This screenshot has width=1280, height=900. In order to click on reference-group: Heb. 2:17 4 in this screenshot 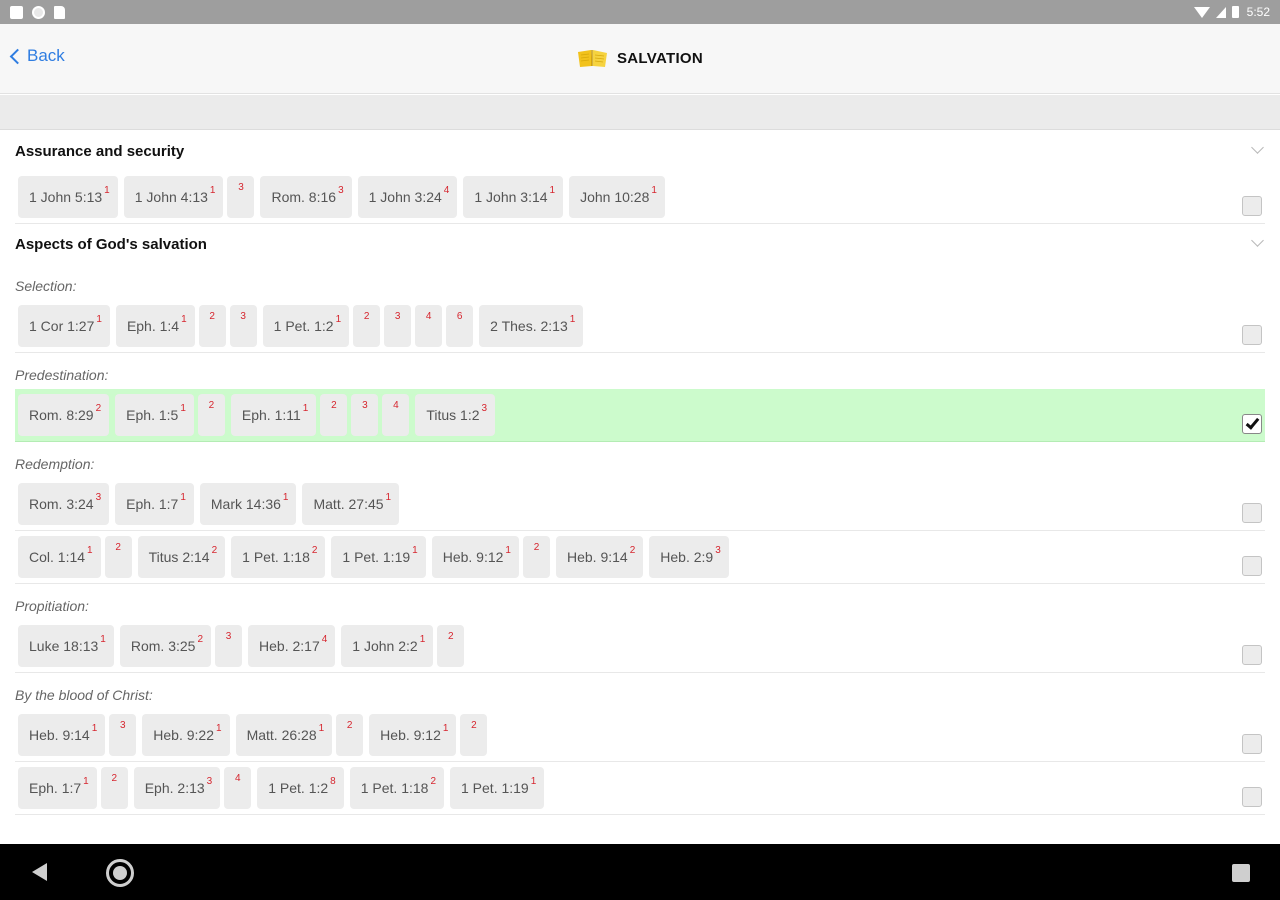, I will do `click(292, 646)`.